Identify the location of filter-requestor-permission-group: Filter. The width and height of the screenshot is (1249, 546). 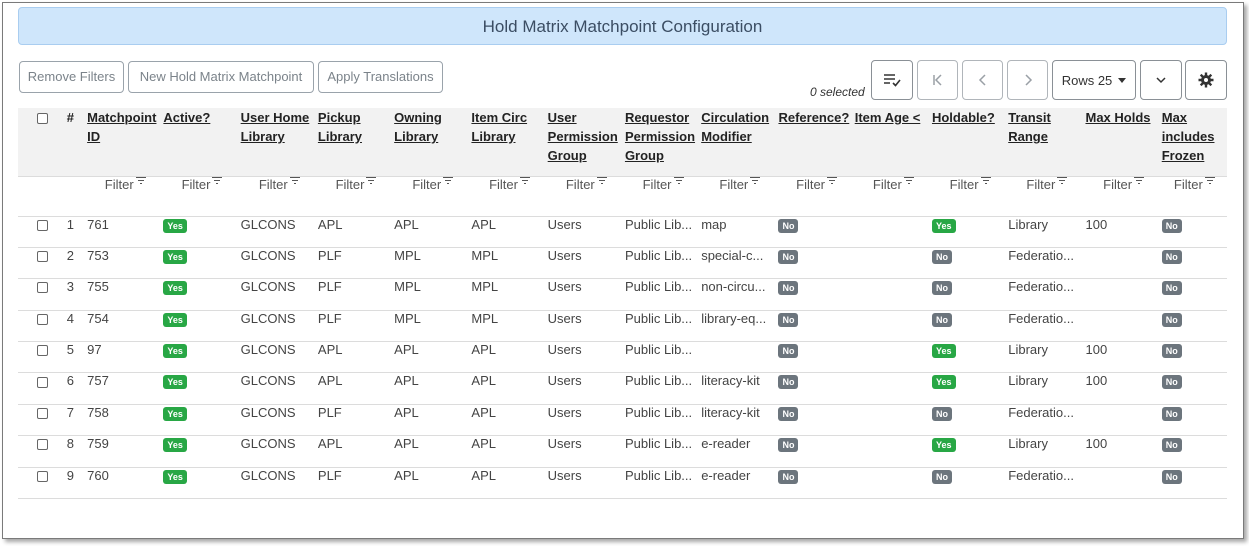
(663, 196).